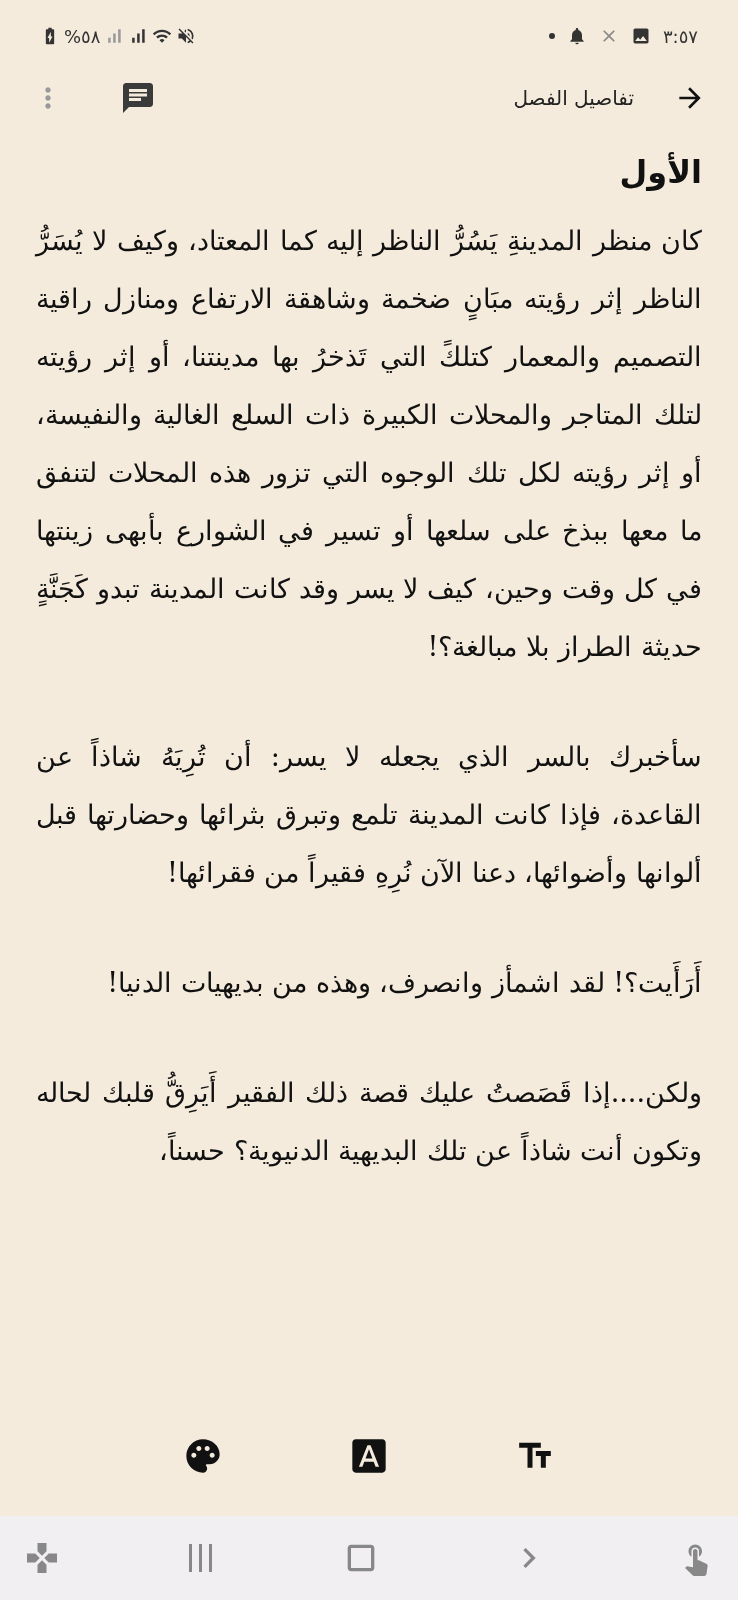 This screenshot has height=1600, width=738. I want to click on comment-icon, so click(138, 98).